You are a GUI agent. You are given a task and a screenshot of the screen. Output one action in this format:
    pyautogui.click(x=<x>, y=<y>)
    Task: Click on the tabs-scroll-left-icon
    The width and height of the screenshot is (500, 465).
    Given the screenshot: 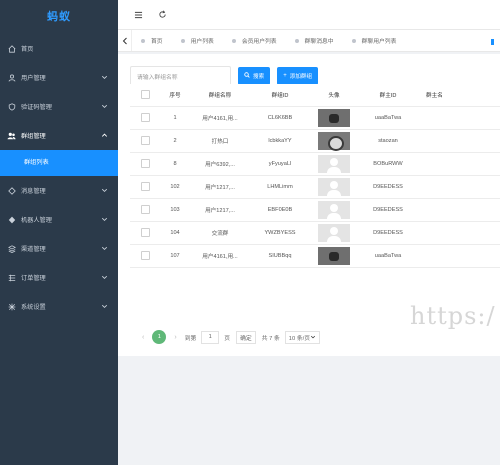 What is the action you would take?
    pyautogui.click(x=125, y=40)
    